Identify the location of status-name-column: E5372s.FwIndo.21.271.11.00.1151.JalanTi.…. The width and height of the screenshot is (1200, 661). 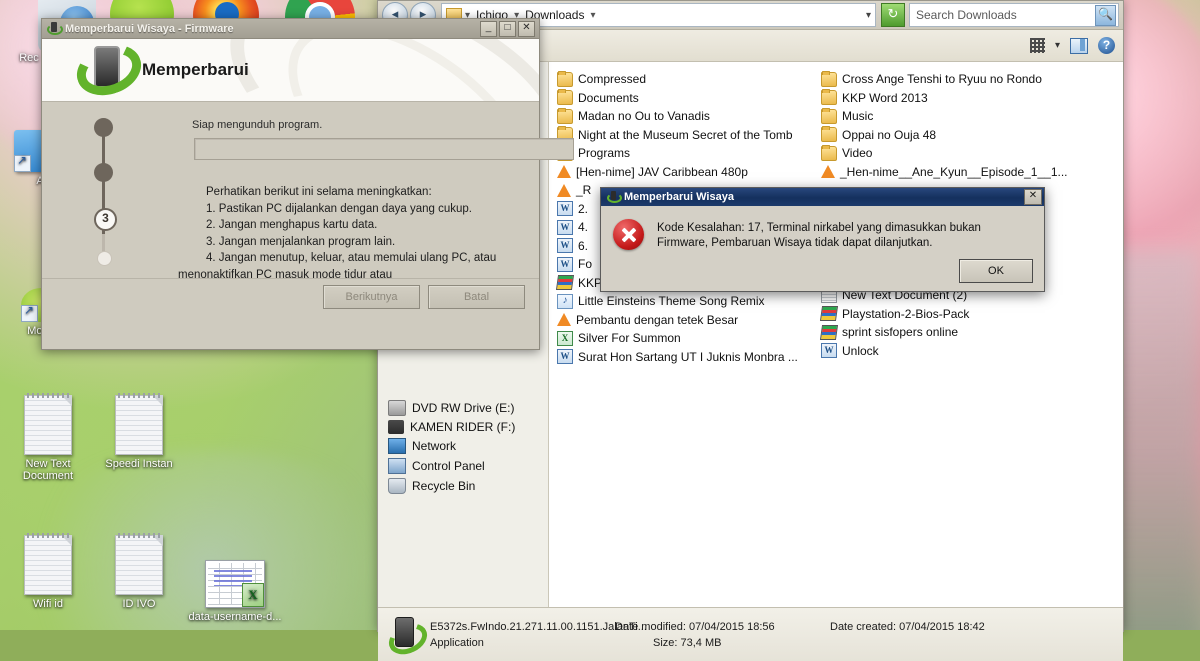
(538, 635).